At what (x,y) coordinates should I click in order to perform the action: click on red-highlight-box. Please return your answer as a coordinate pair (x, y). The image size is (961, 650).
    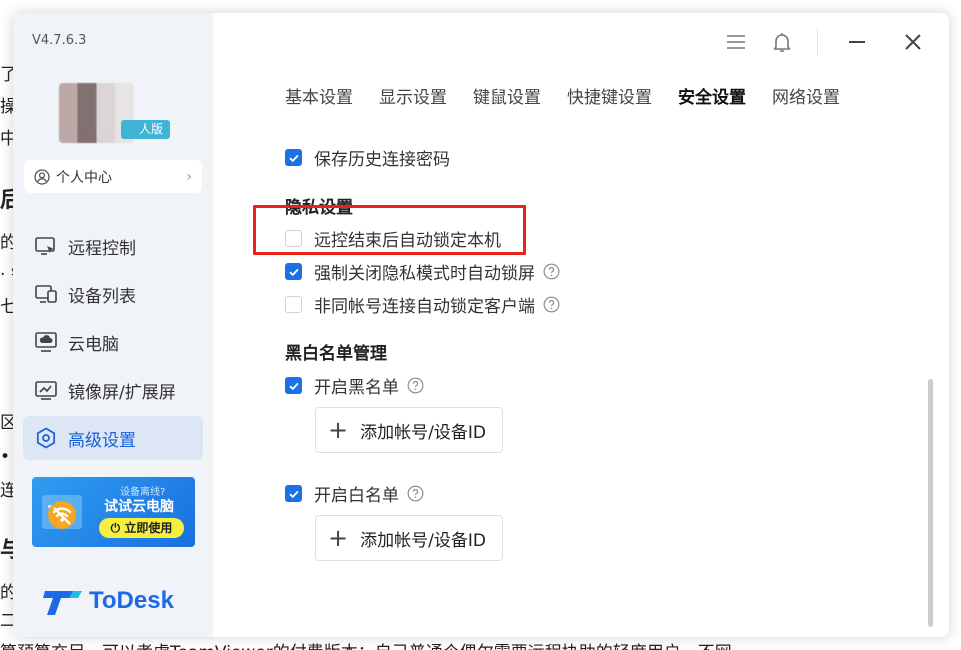
    Looking at the image, I should click on (389, 230).